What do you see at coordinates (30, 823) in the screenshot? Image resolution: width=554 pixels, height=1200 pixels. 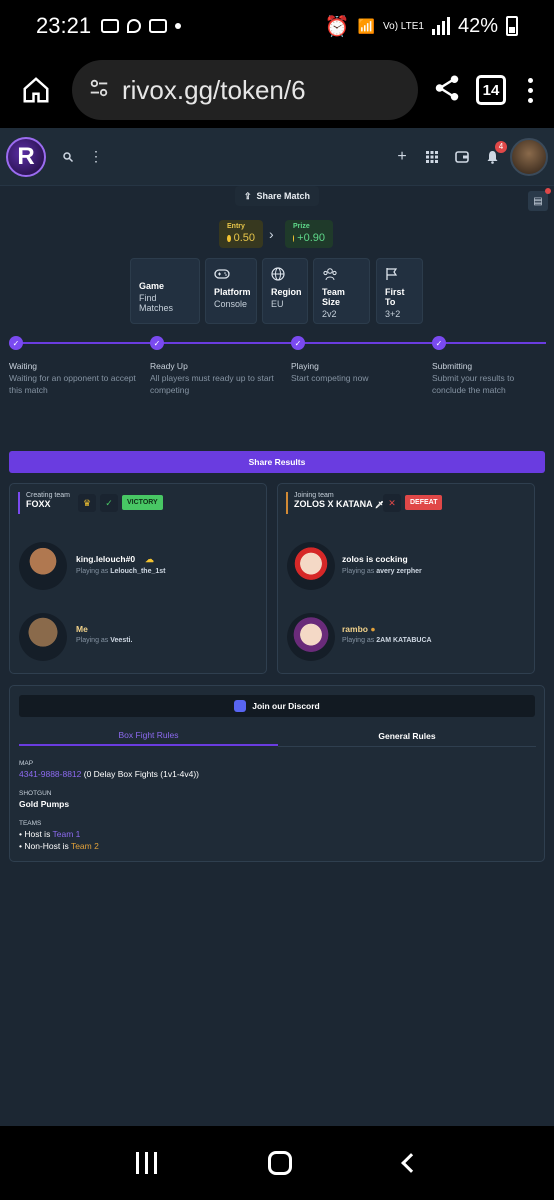 I see `teams-label: TEAMS` at bounding box center [30, 823].